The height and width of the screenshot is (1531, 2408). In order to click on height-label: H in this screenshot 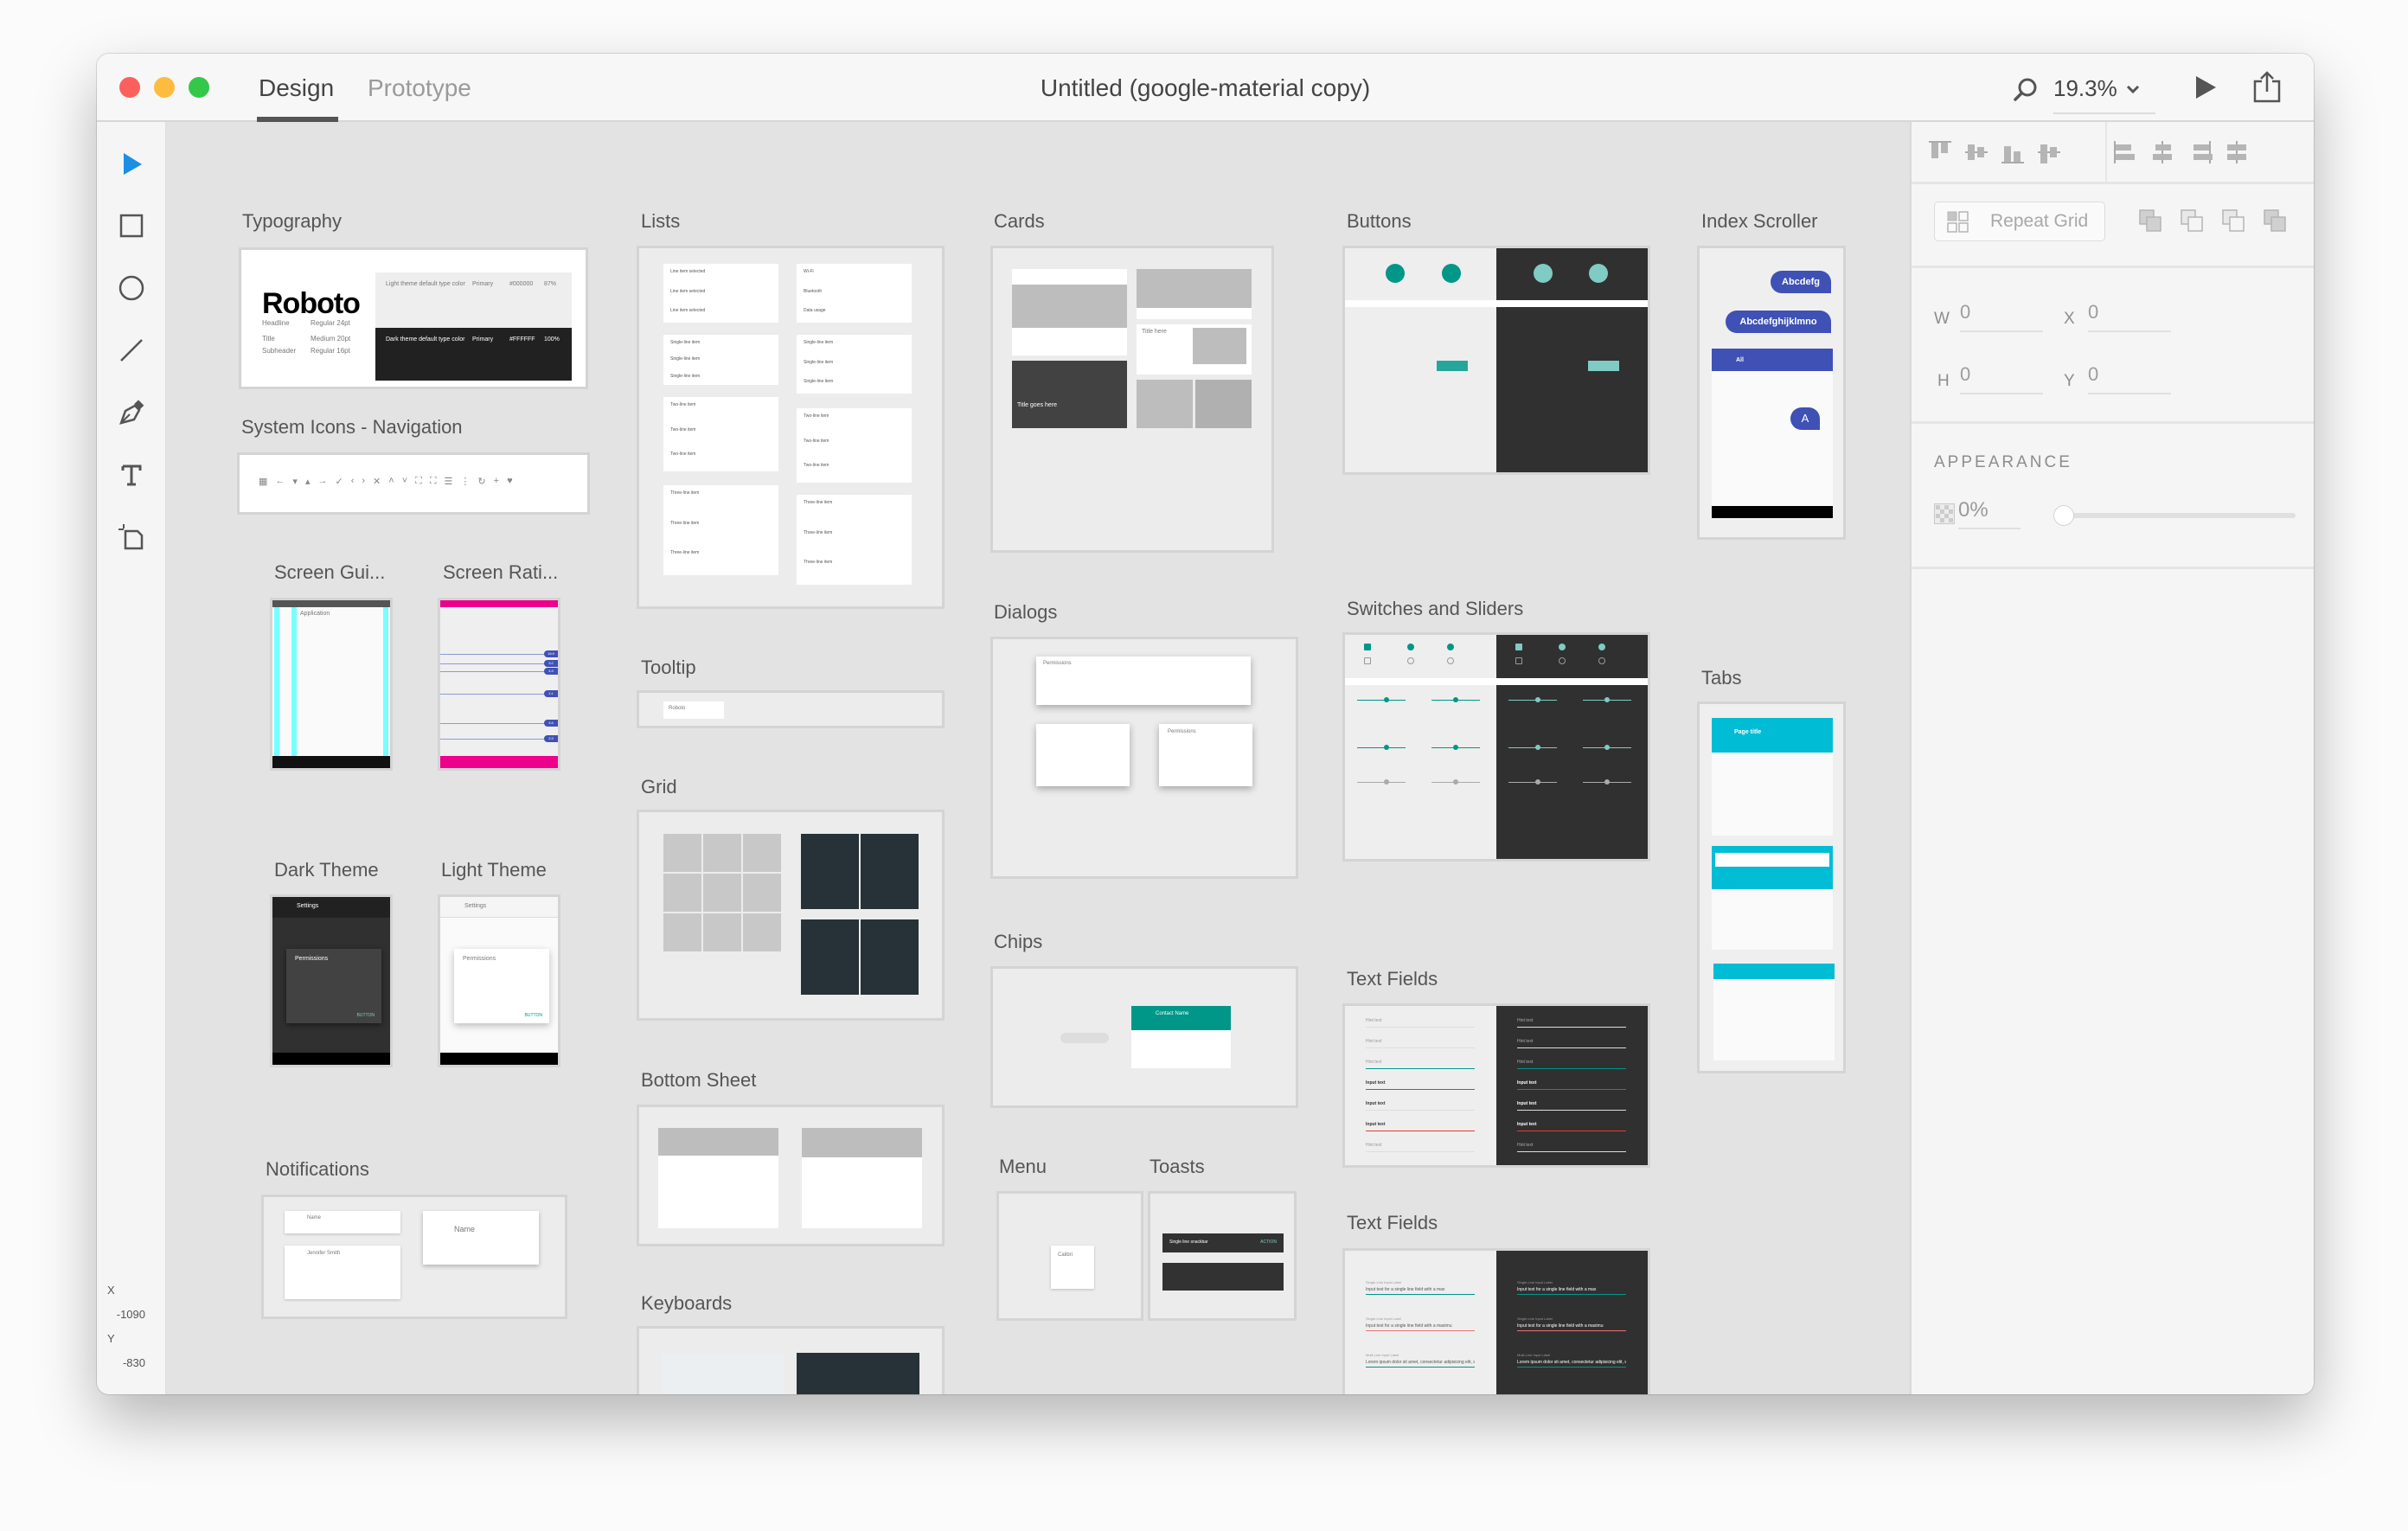, I will do `click(1944, 381)`.